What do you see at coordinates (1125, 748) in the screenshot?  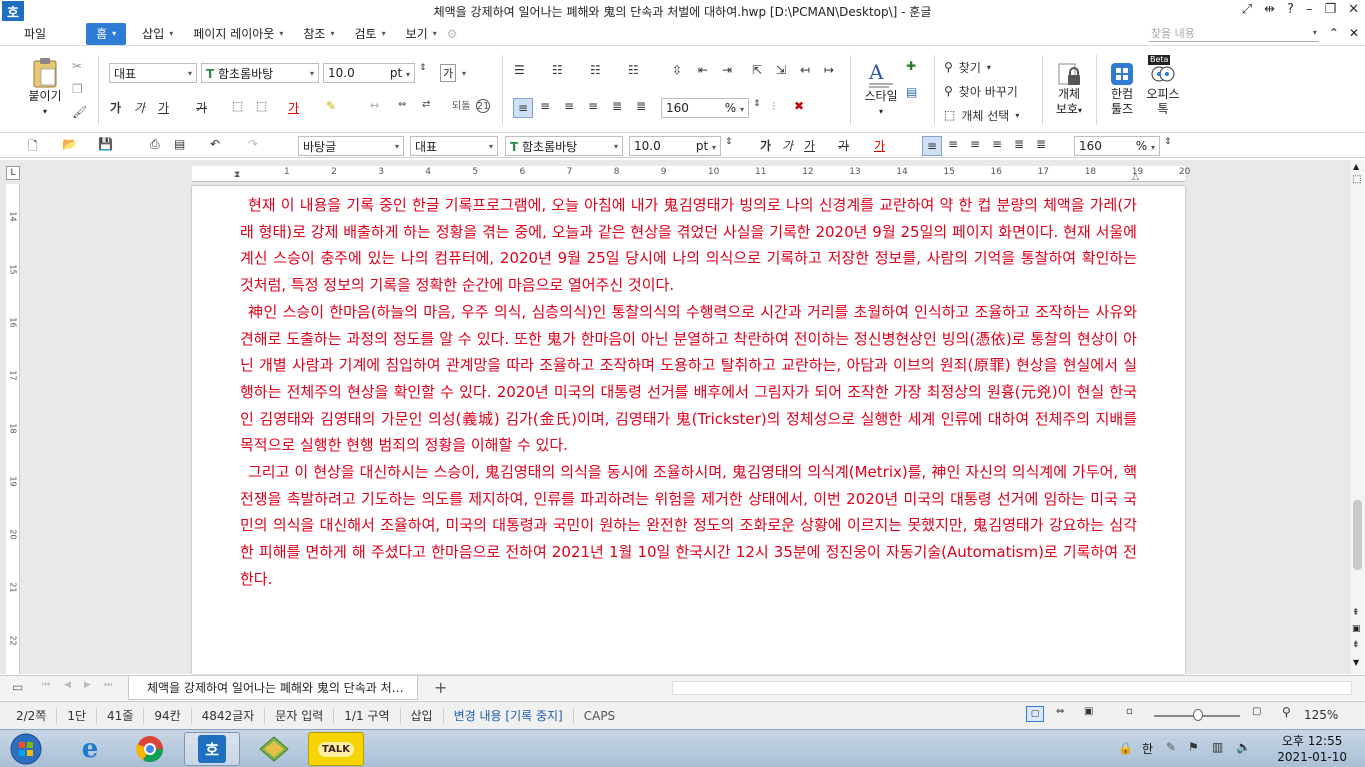 I see `lock-tray-icon: 🔒` at bounding box center [1125, 748].